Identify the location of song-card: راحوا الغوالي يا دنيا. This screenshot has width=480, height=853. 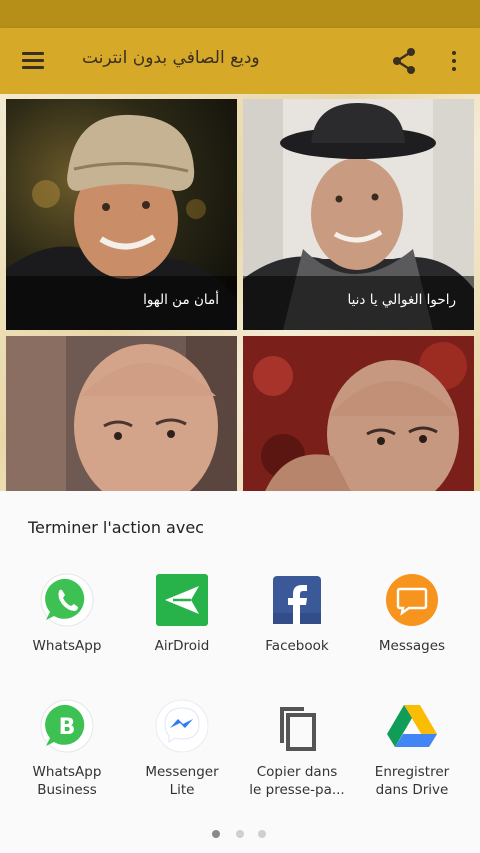
(358, 214).